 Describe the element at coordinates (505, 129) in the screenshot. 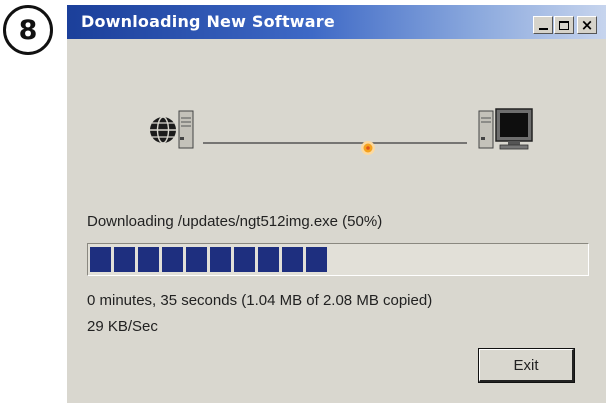

I see `computer-icon` at that location.